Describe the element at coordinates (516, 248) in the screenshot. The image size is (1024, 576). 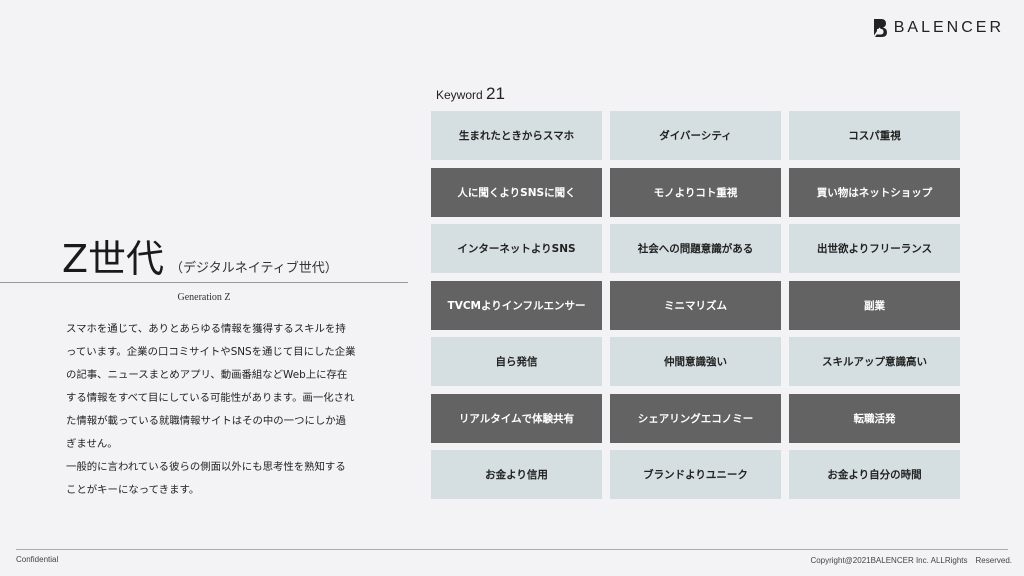
I see `keyword-cell: インターネットよりSNS` at that location.